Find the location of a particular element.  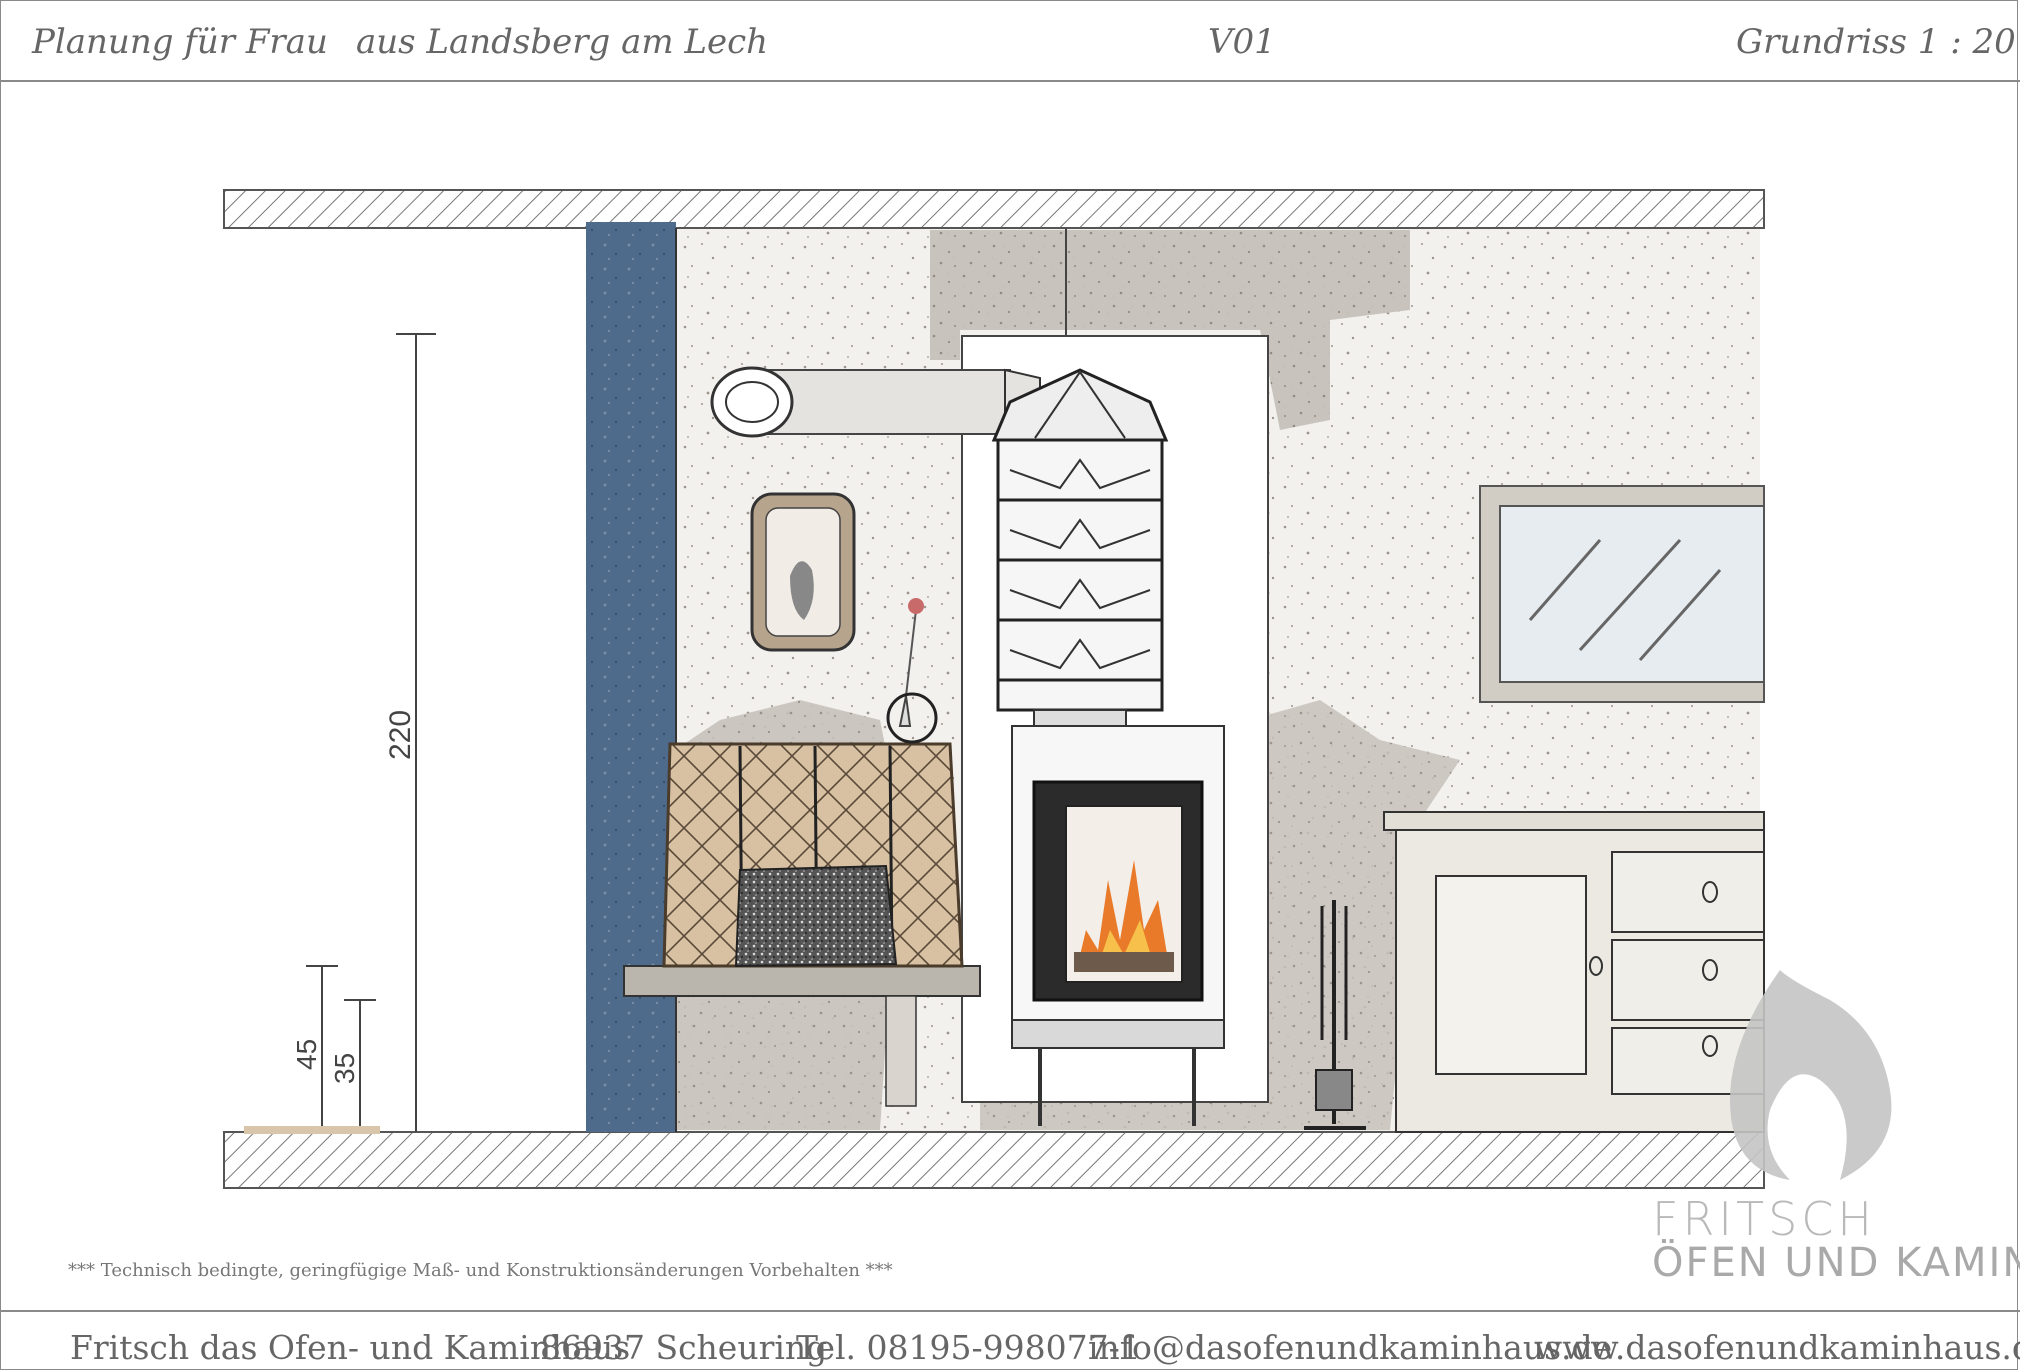

logo-wordmark-fritsch: FRITSCH is located at coordinates (1764, 1219).